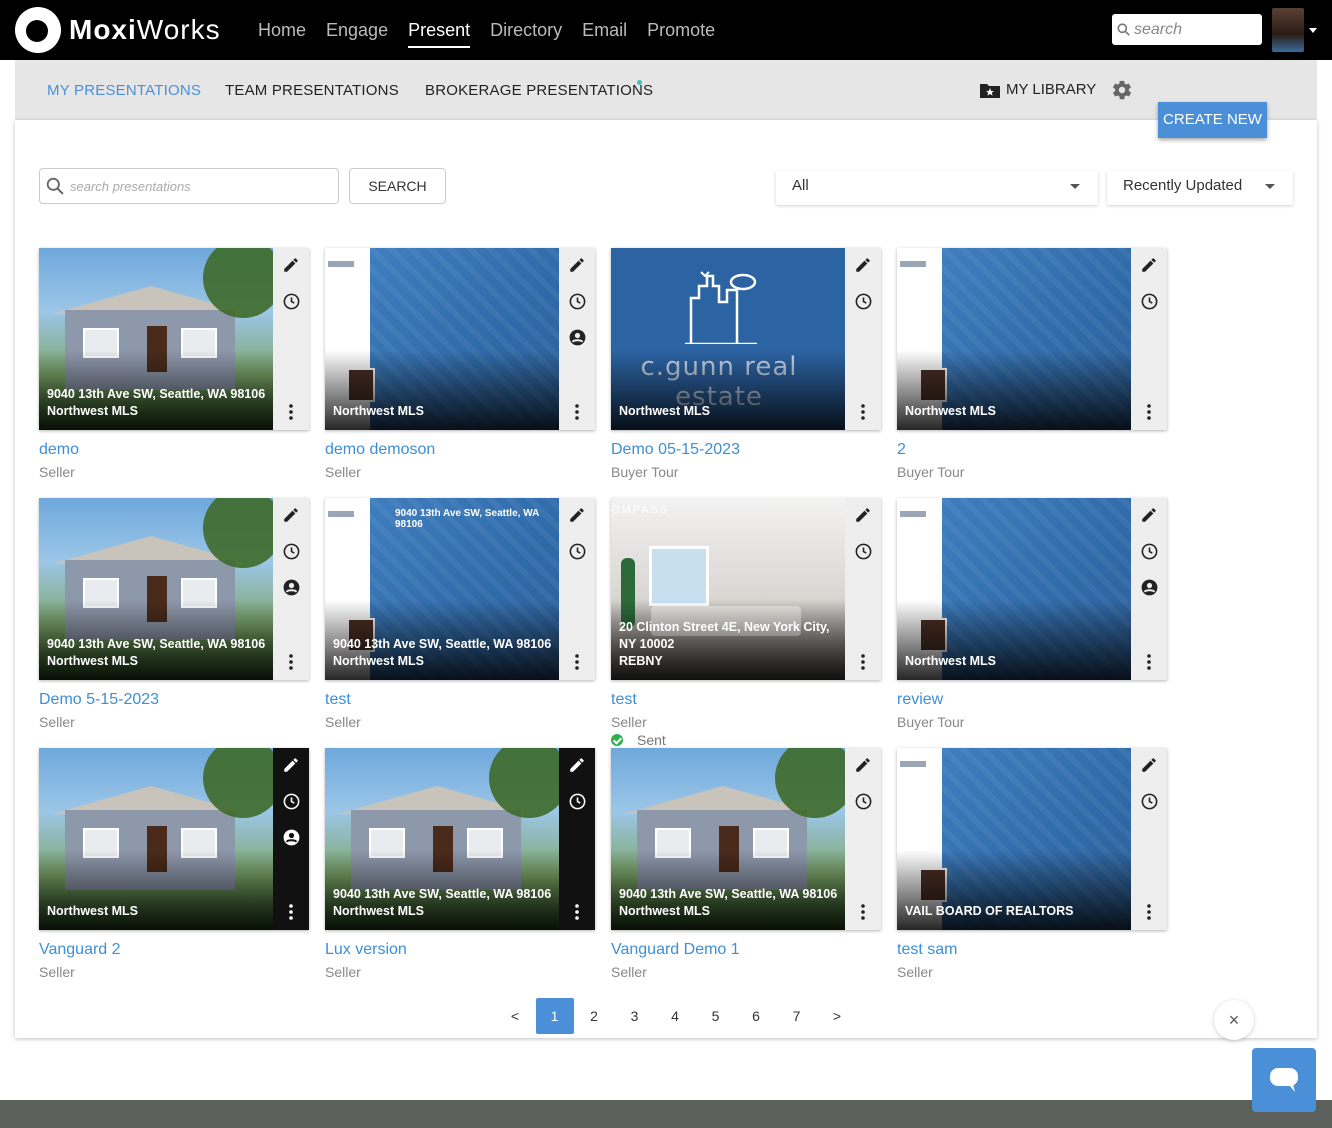 The image size is (1332, 1128). Describe the element at coordinates (1032, 839) in the screenshot. I see `presentation-thumbnail: VAIL BOARD OF REALTORS` at that location.